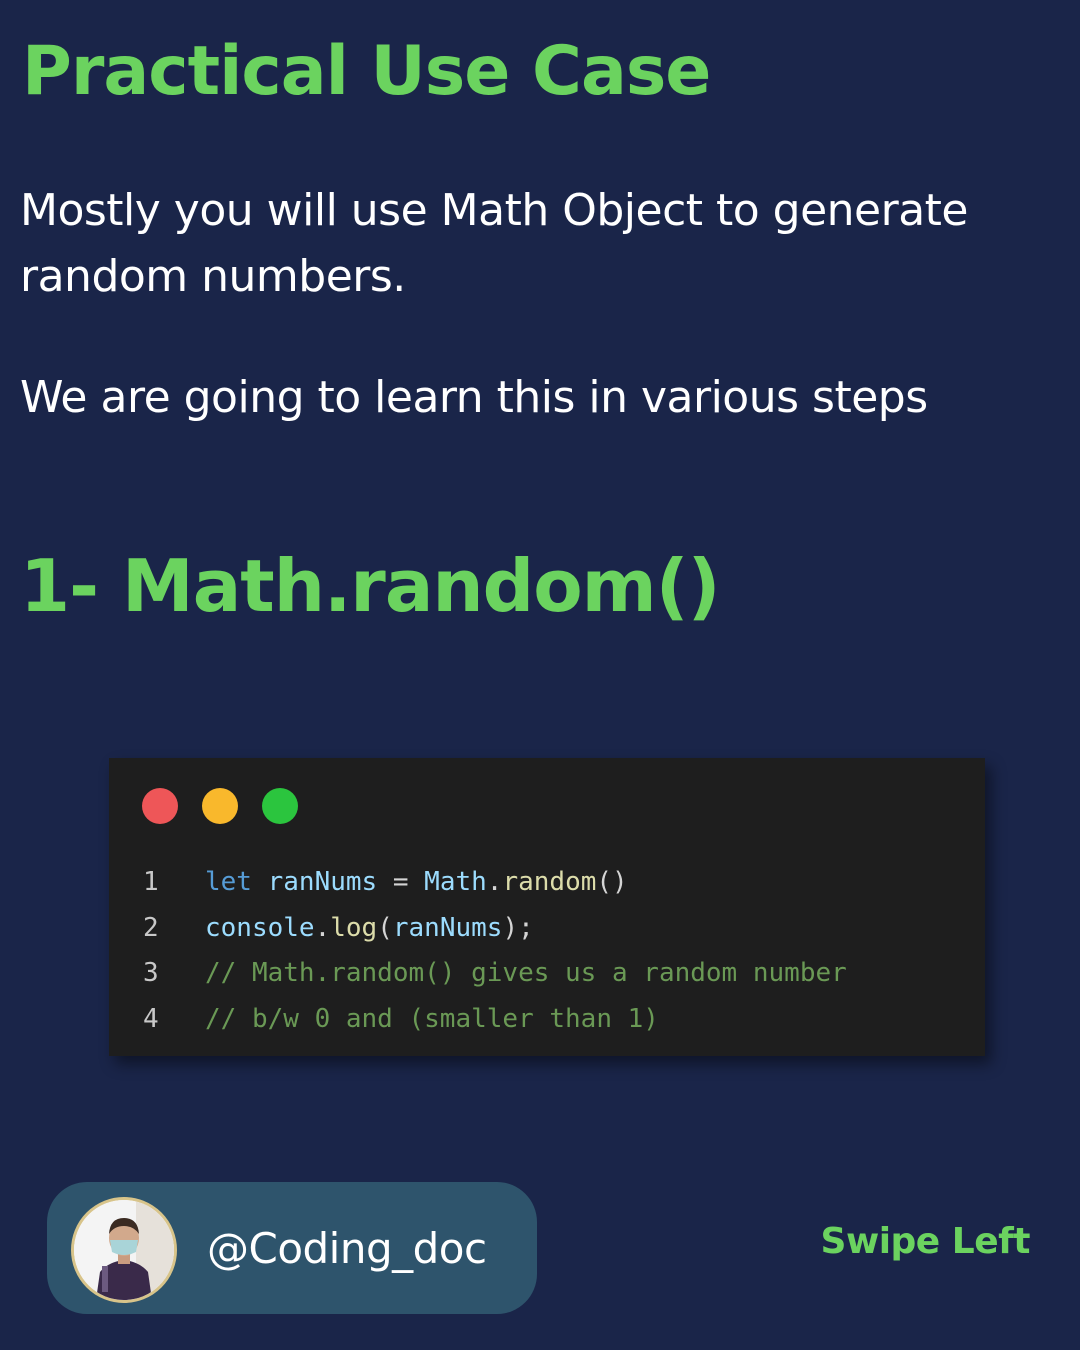  Describe the element at coordinates (151, 973) in the screenshot. I see `line-number: 3` at that location.